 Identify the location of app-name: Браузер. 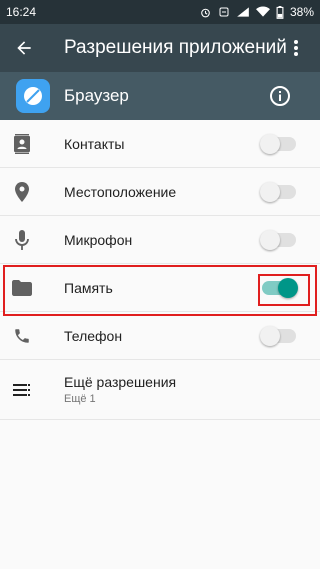
(96, 95).